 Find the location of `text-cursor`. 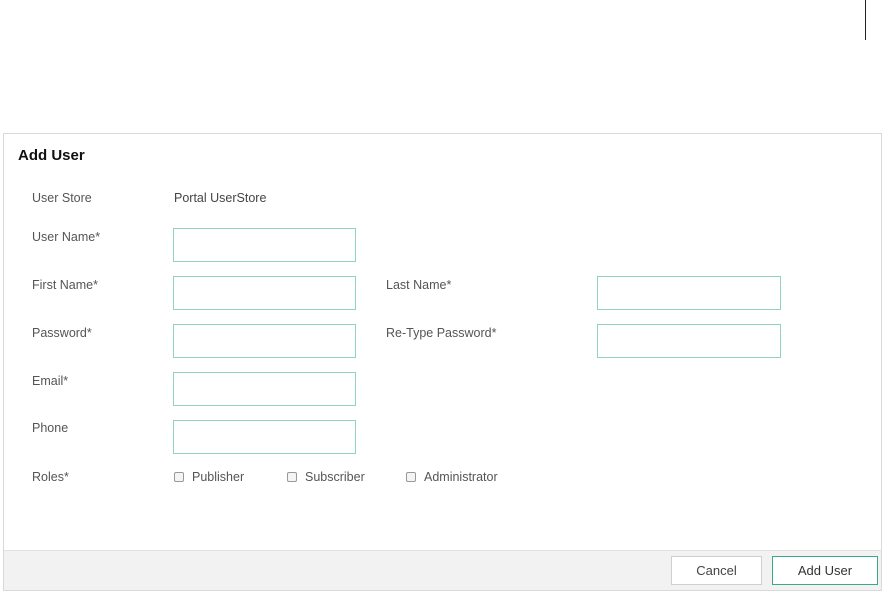

text-cursor is located at coordinates (865, 20).